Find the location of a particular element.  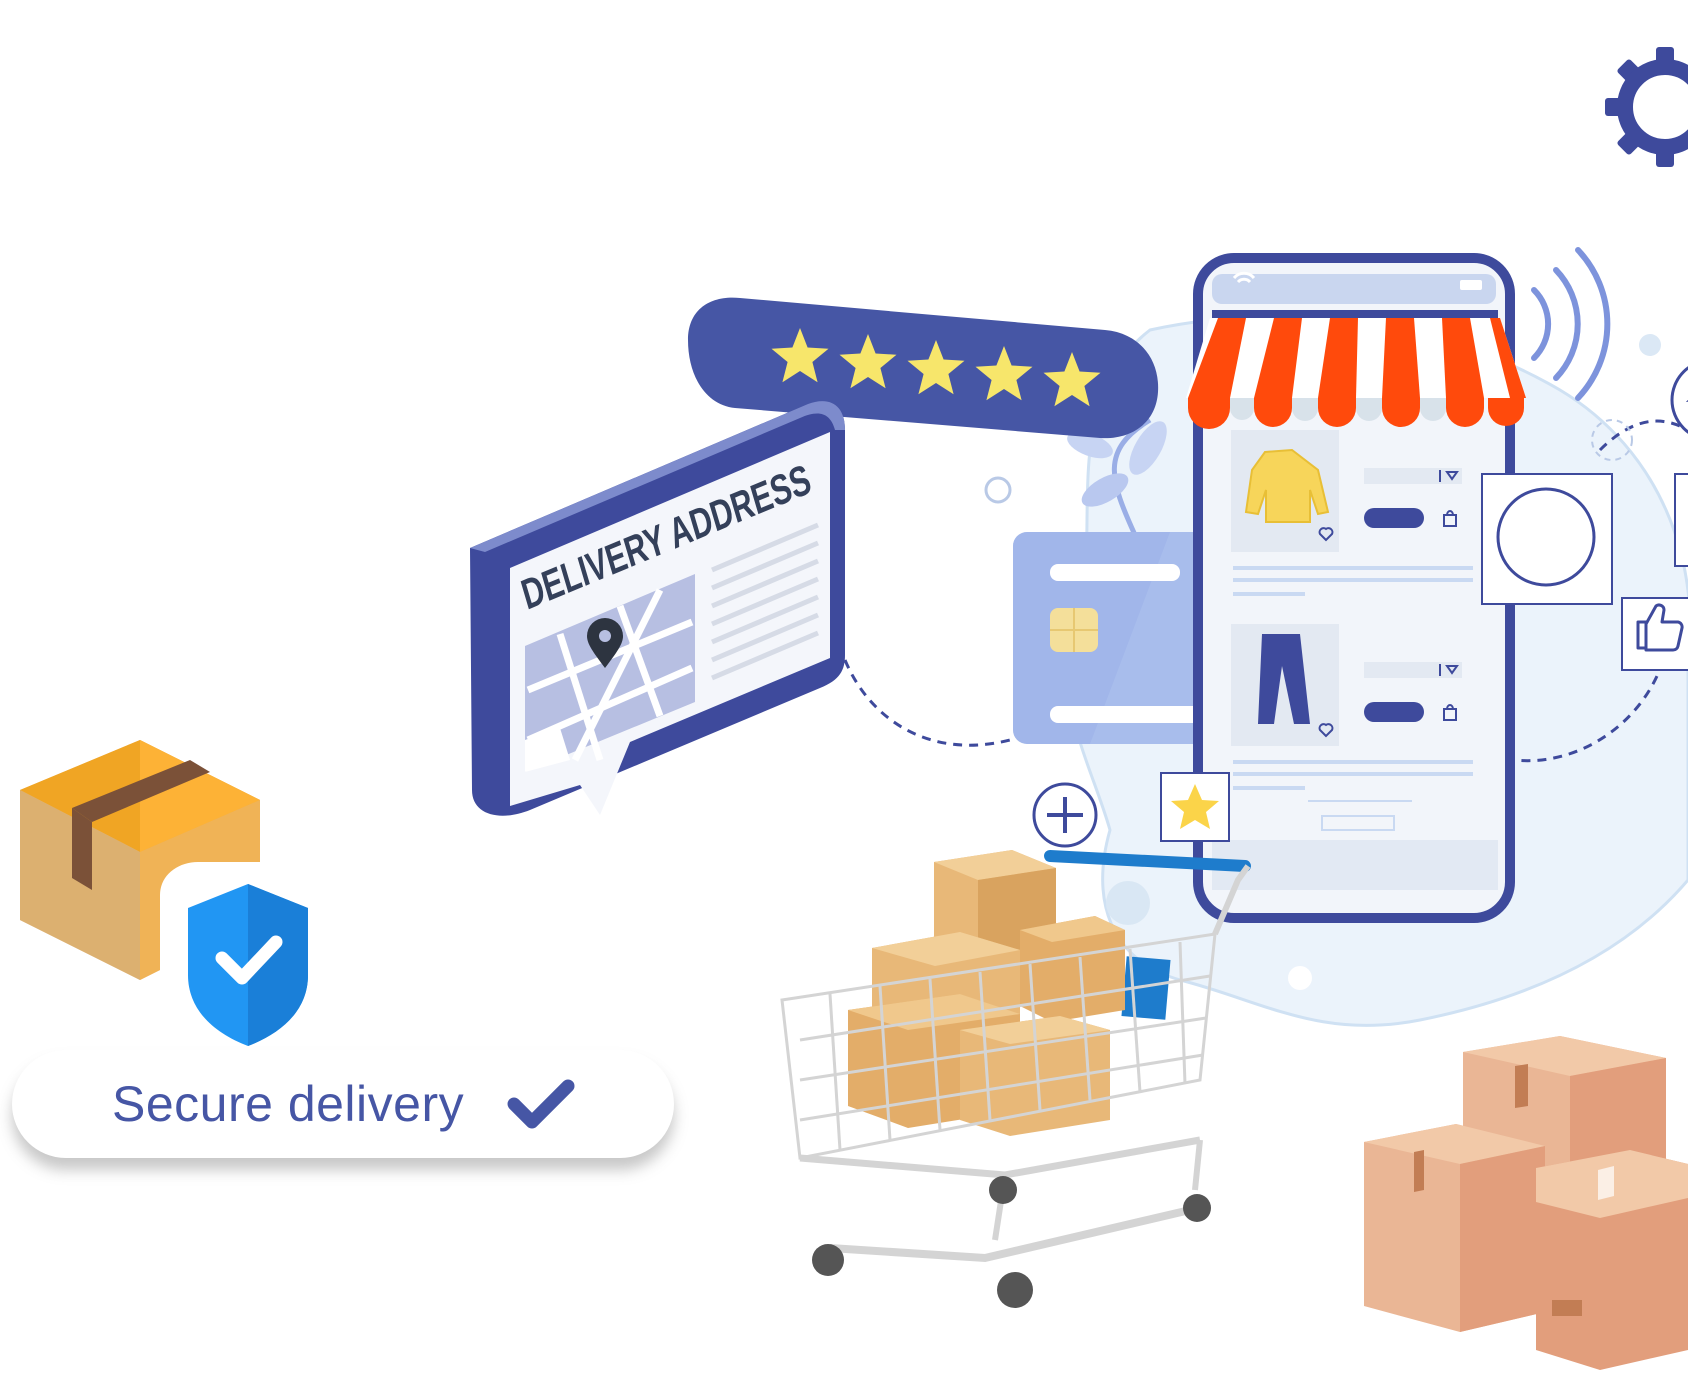

shield-check-icon is located at coordinates (247, 968).